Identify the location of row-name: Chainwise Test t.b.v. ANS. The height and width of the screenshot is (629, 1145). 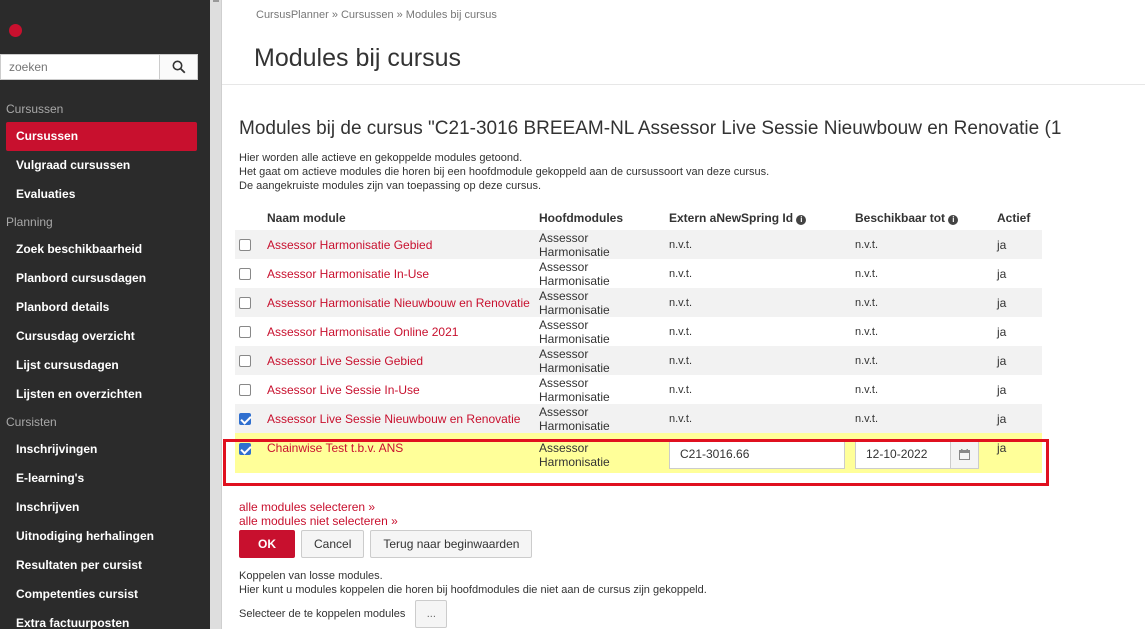
(399, 453).